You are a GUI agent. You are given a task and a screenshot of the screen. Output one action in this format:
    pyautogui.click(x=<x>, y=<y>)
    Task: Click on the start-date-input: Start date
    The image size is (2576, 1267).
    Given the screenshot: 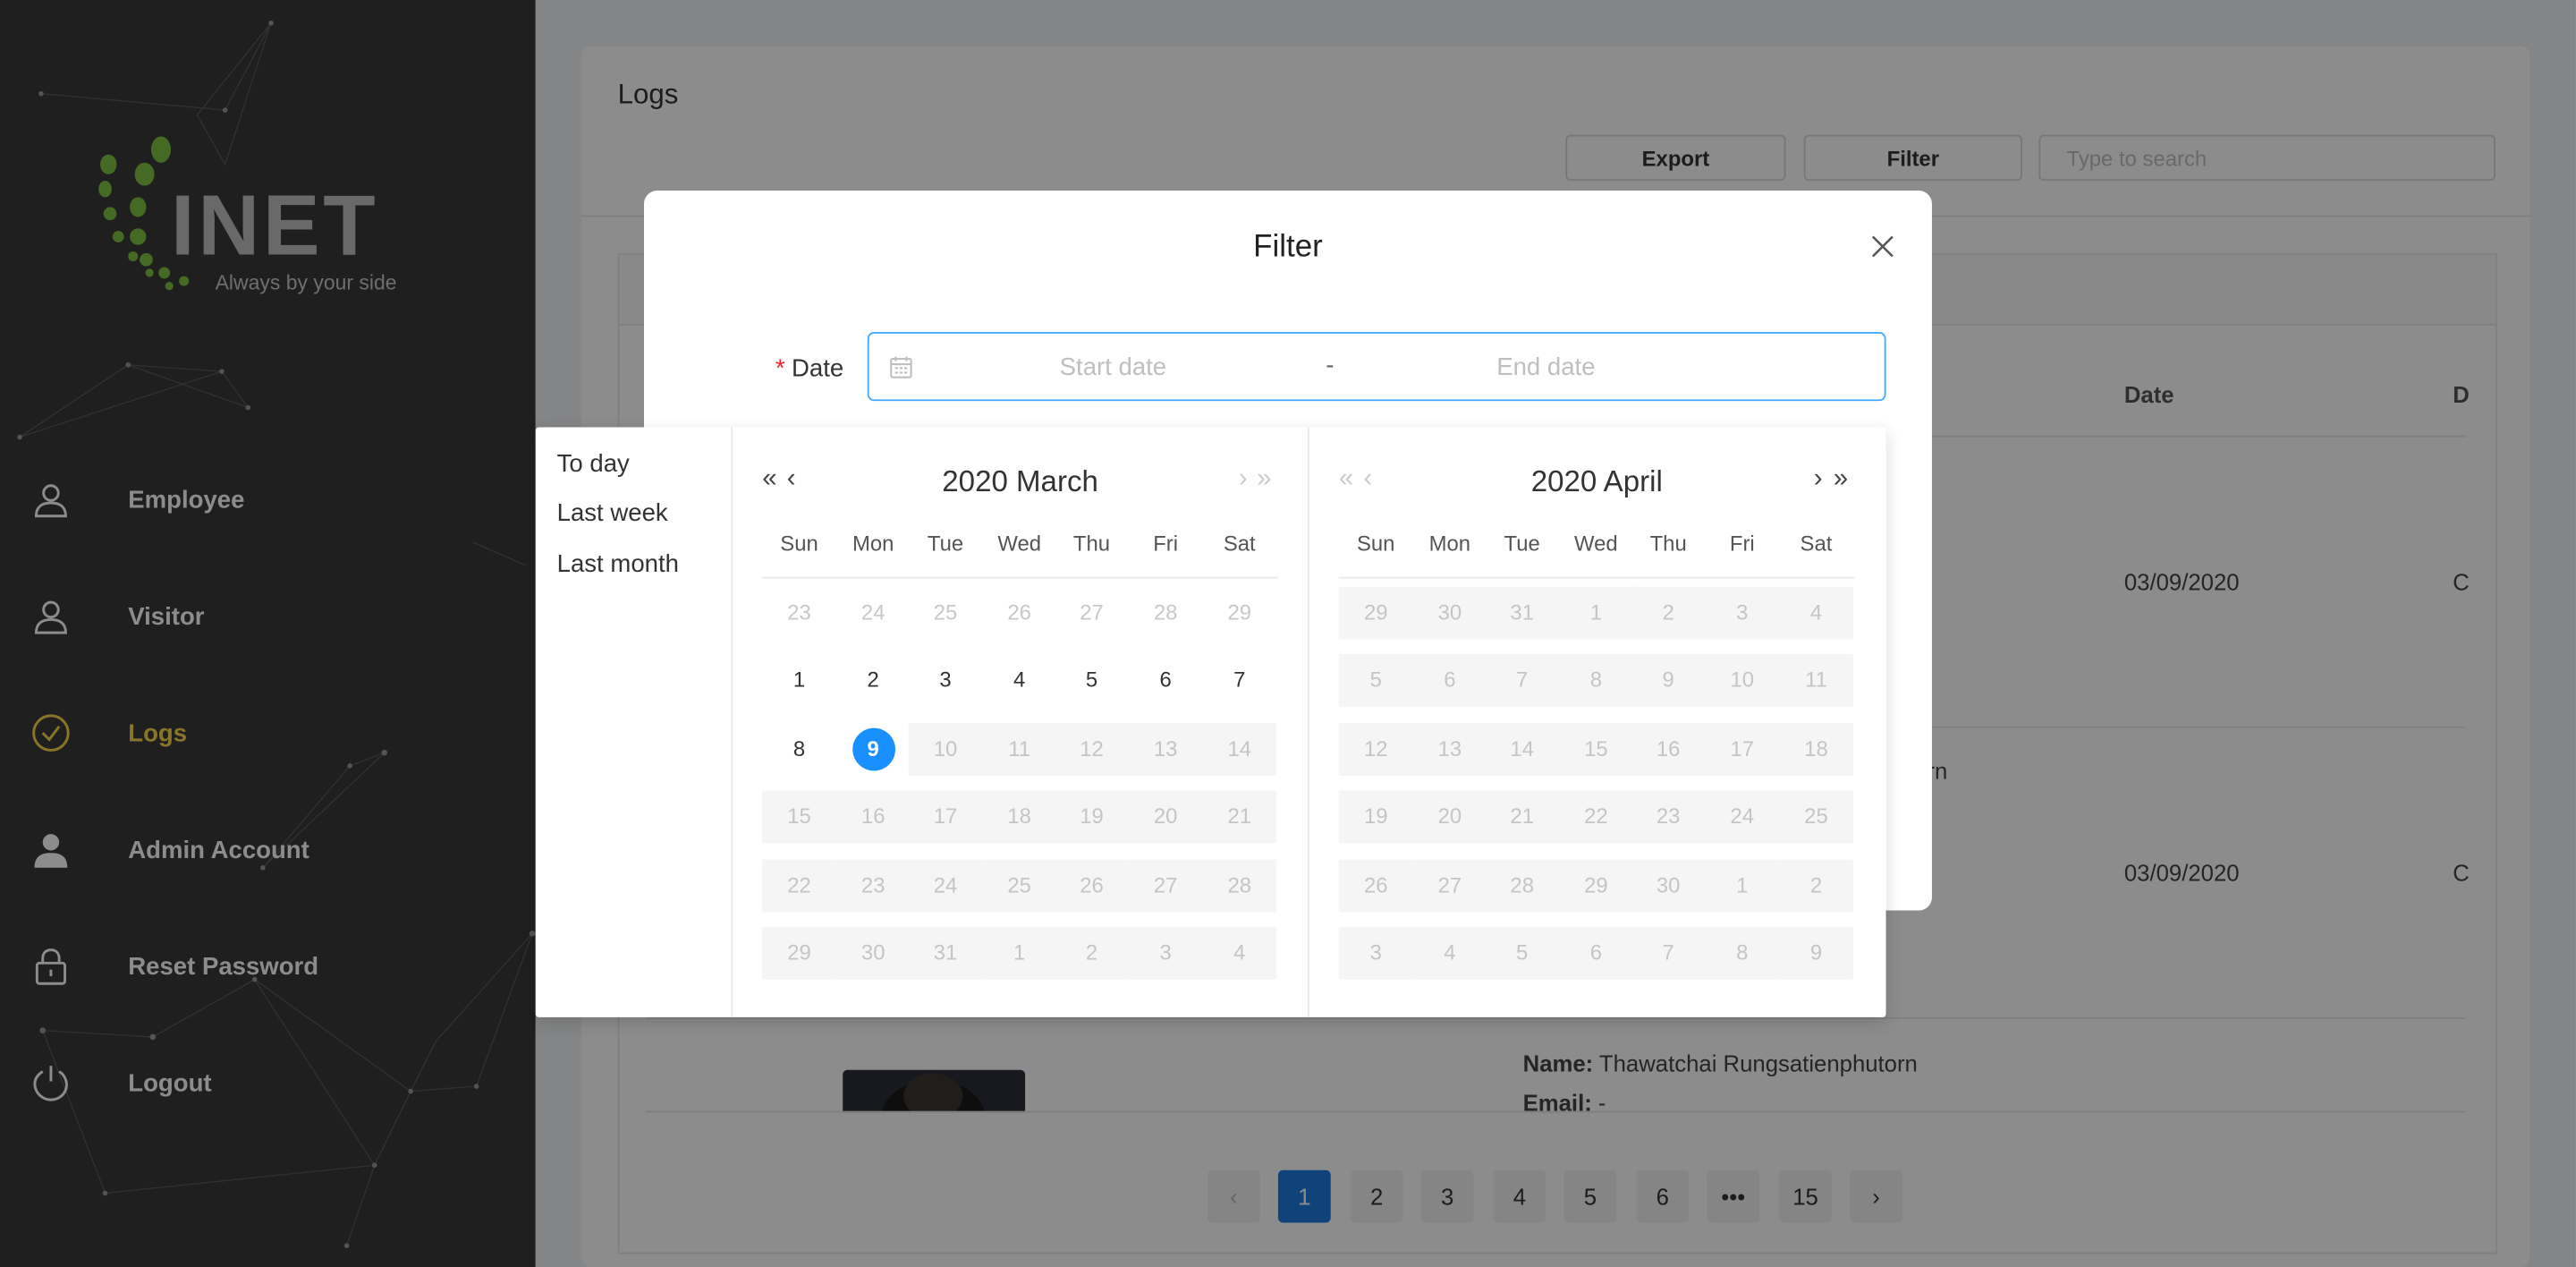 What is the action you would take?
    pyautogui.click(x=1113, y=367)
    